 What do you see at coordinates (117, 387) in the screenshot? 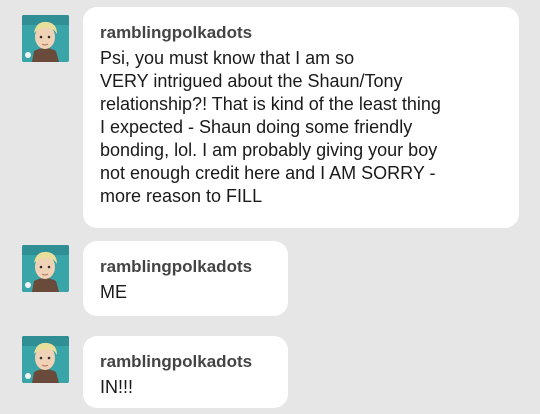
I see `message-text: IN!!!` at bounding box center [117, 387].